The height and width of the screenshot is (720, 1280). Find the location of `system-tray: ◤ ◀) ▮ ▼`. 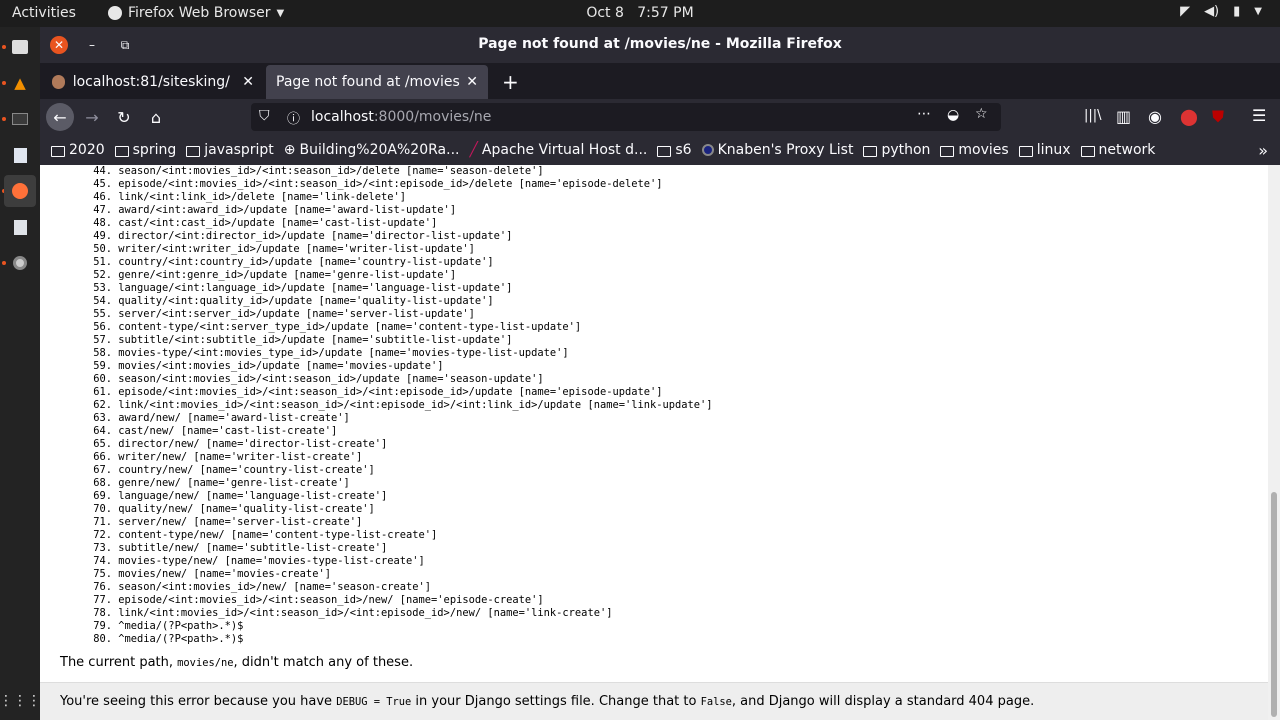

system-tray: ◤ ◀) ▮ ▼ is located at coordinates (1221, 11).